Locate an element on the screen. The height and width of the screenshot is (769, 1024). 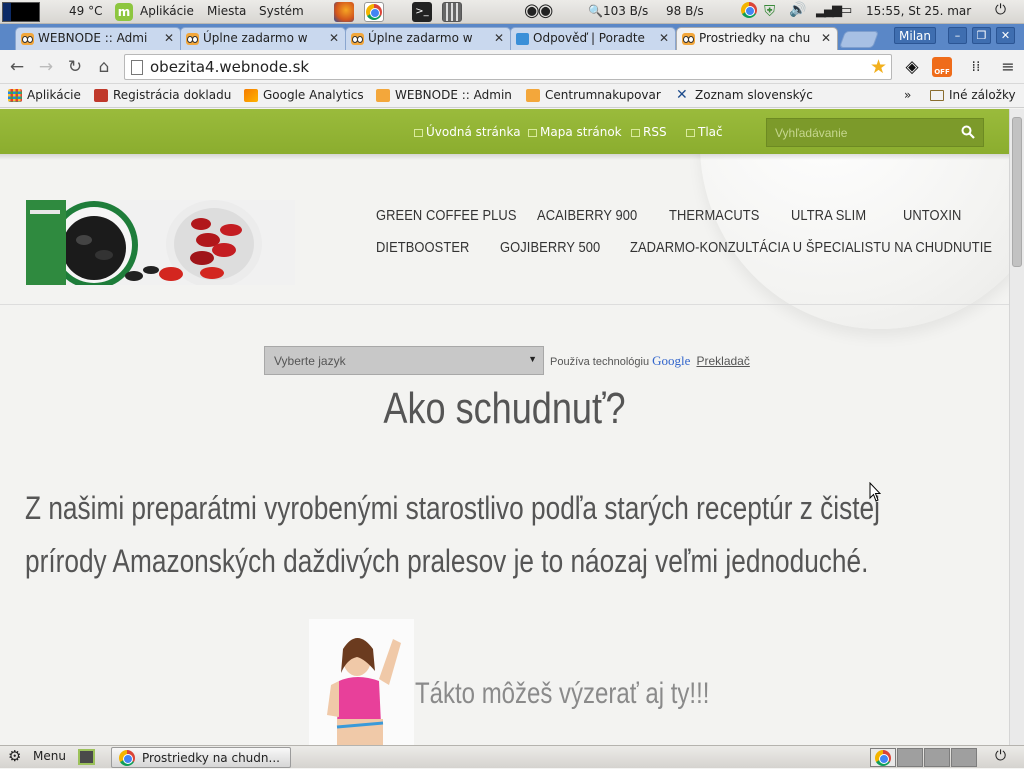
tab-odpoved-poradte: Odpověď | Poradte ✕ is located at coordinates (593, 38).